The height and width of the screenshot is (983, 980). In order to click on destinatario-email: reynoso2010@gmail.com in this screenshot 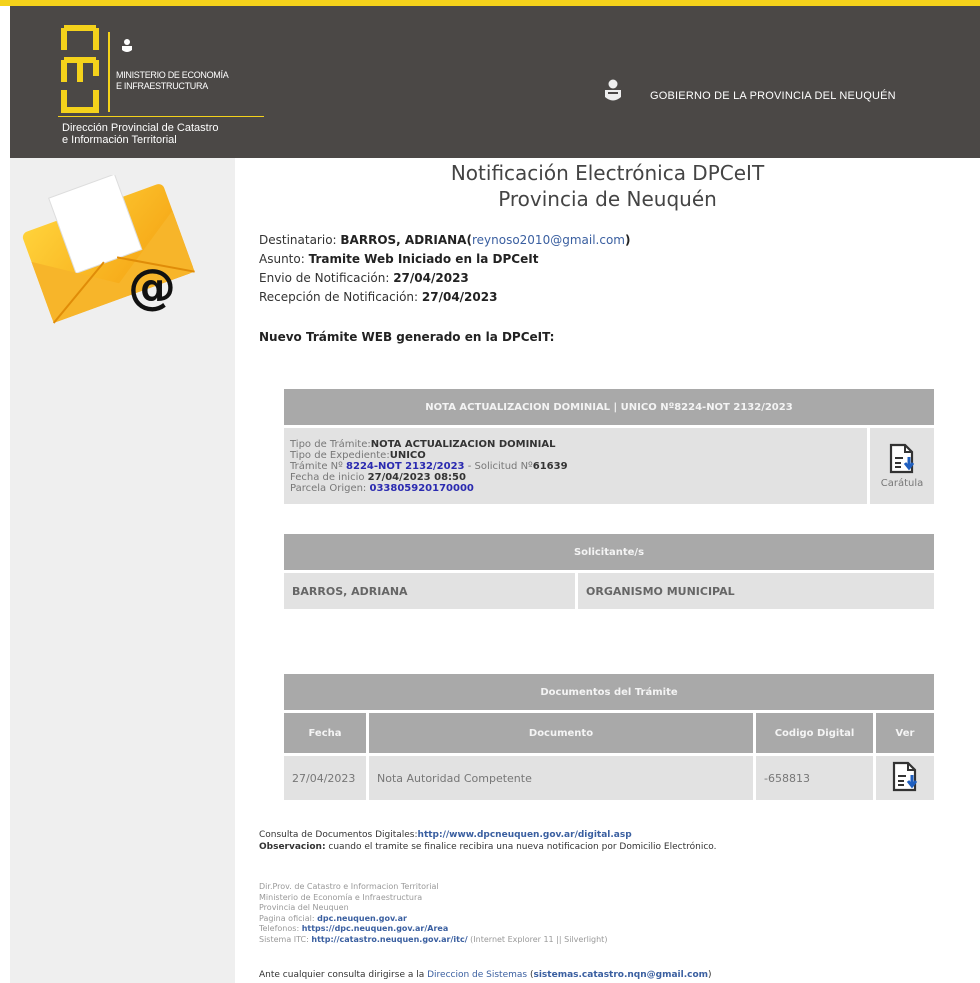, I will do `click(548, 240)`.